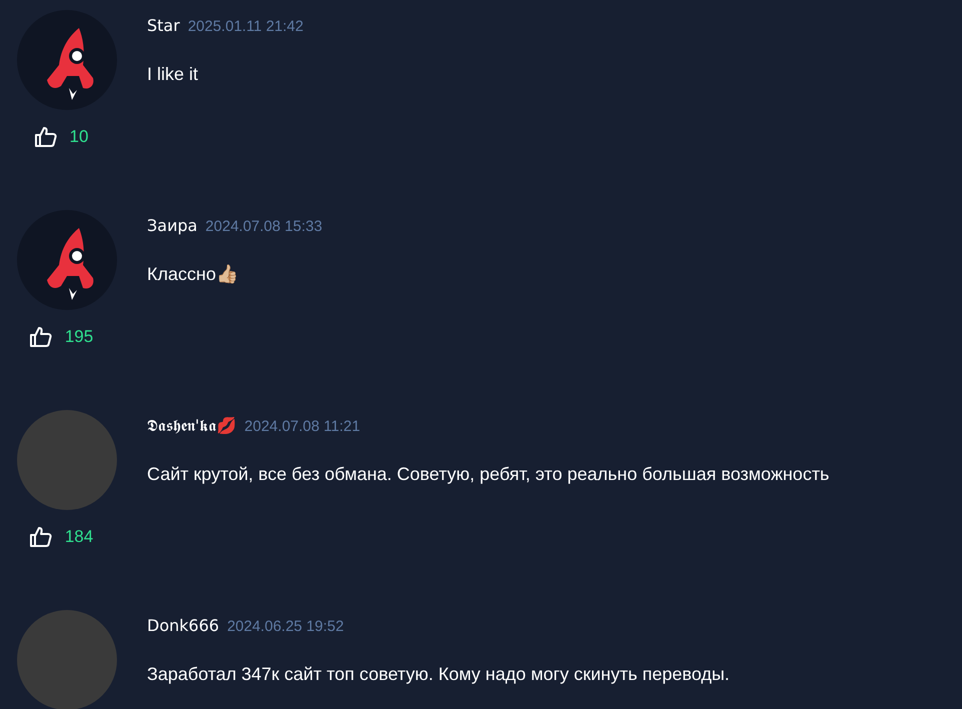  I want to click on comment-date: 2024.07.08 11:21, so click(302, 427).